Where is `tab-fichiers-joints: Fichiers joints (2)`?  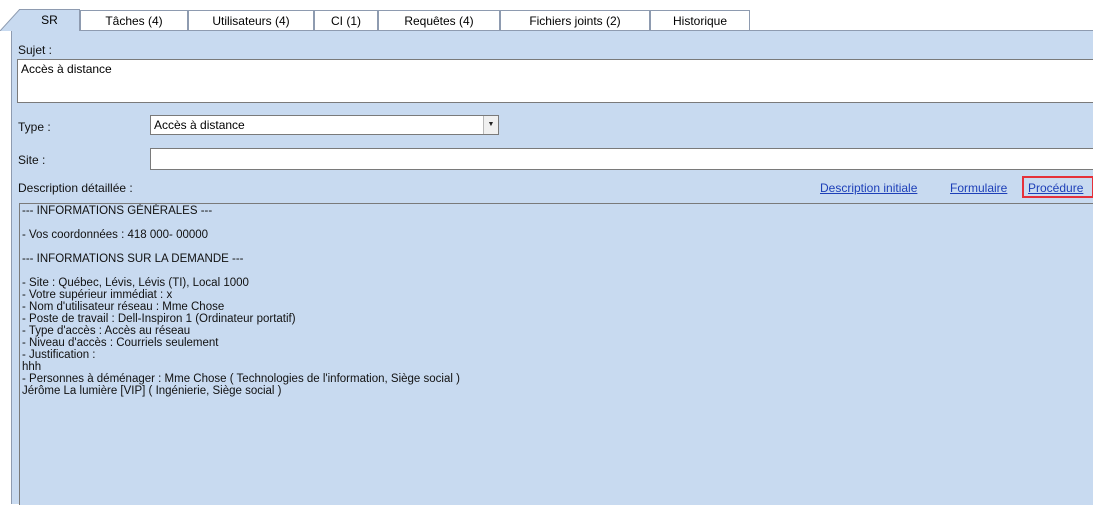
tab-fichiers-joints: Fichiers joints (2) is located at coordinates (575, 20).